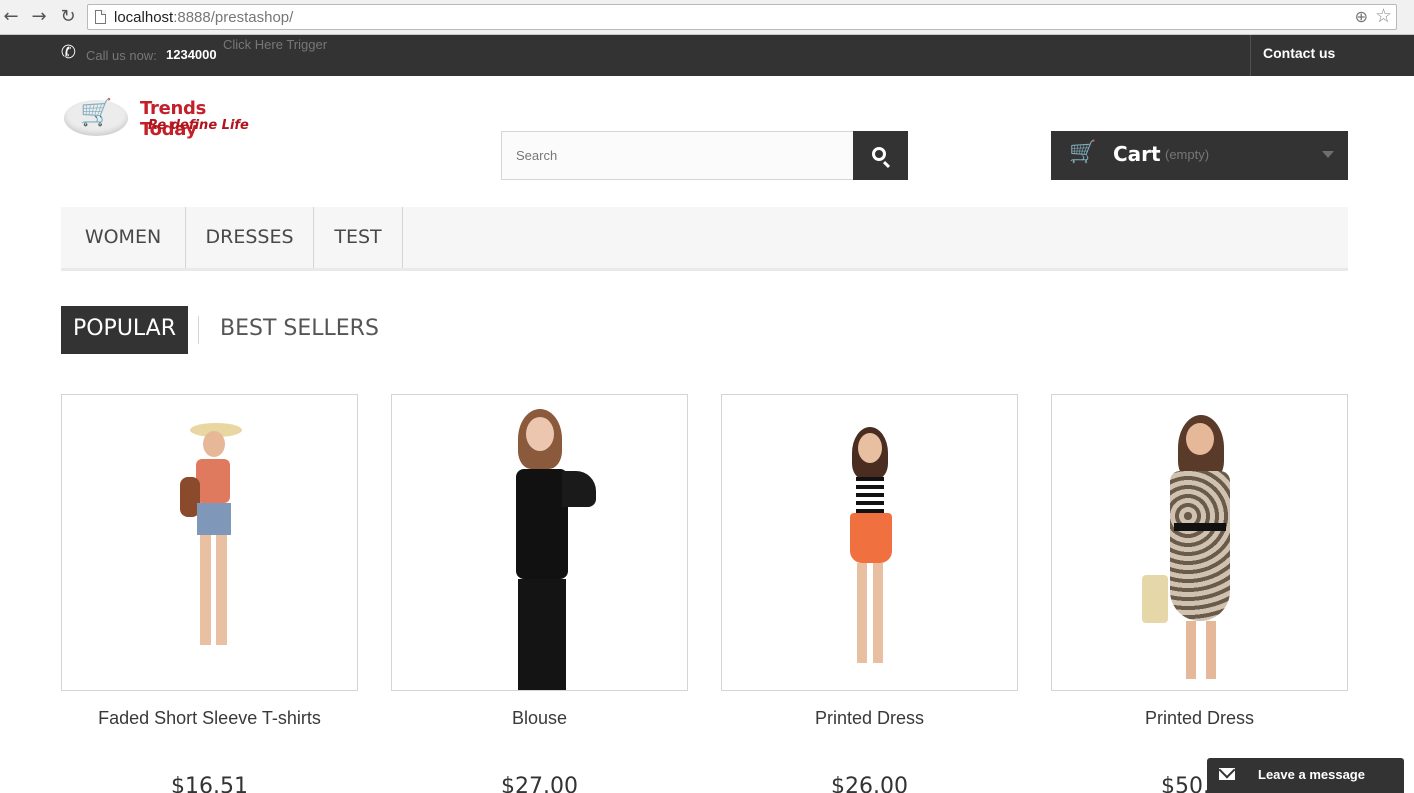  What do you see at coordinates (1137, 154) in the screenshot?
I see `cart-label: Cart` at bounding box center [1137, 154].